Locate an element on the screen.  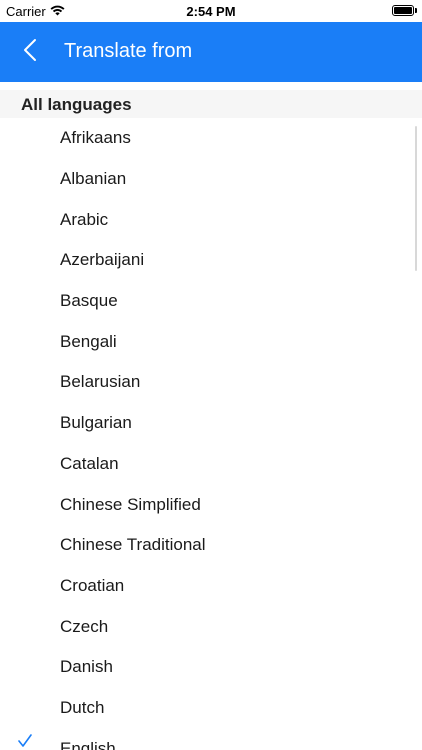
list-item-english: English is located at coordinates (211, 739).